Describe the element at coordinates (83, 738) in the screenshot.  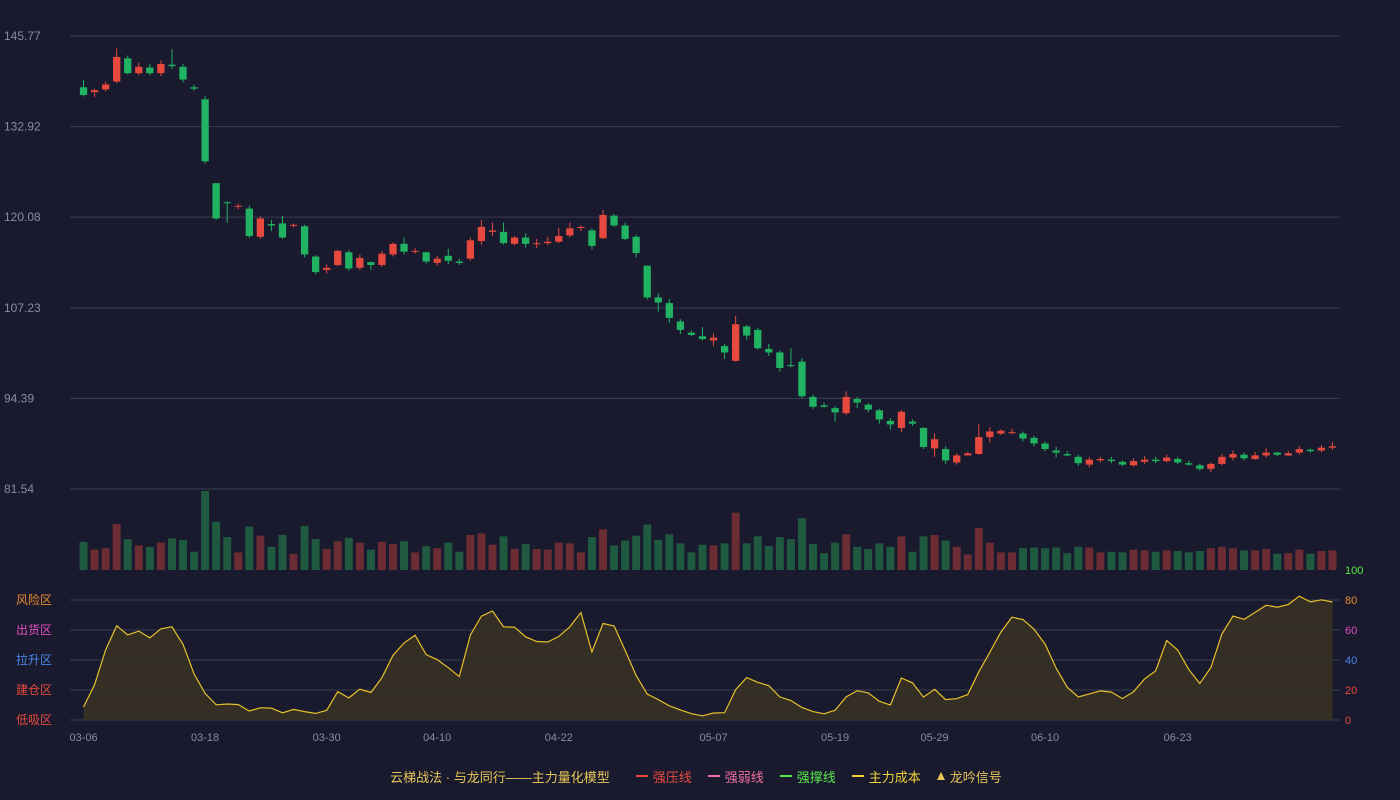
I see `x-axis-label: 03-06` at that location.